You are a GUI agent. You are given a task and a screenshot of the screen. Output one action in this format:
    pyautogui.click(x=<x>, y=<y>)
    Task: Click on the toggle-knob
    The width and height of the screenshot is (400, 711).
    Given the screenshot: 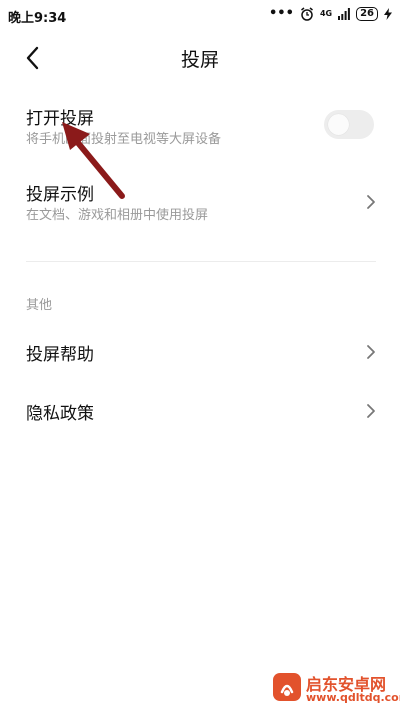 What is the action you would take?
    pyautogui.click(x=338, y=124)
    